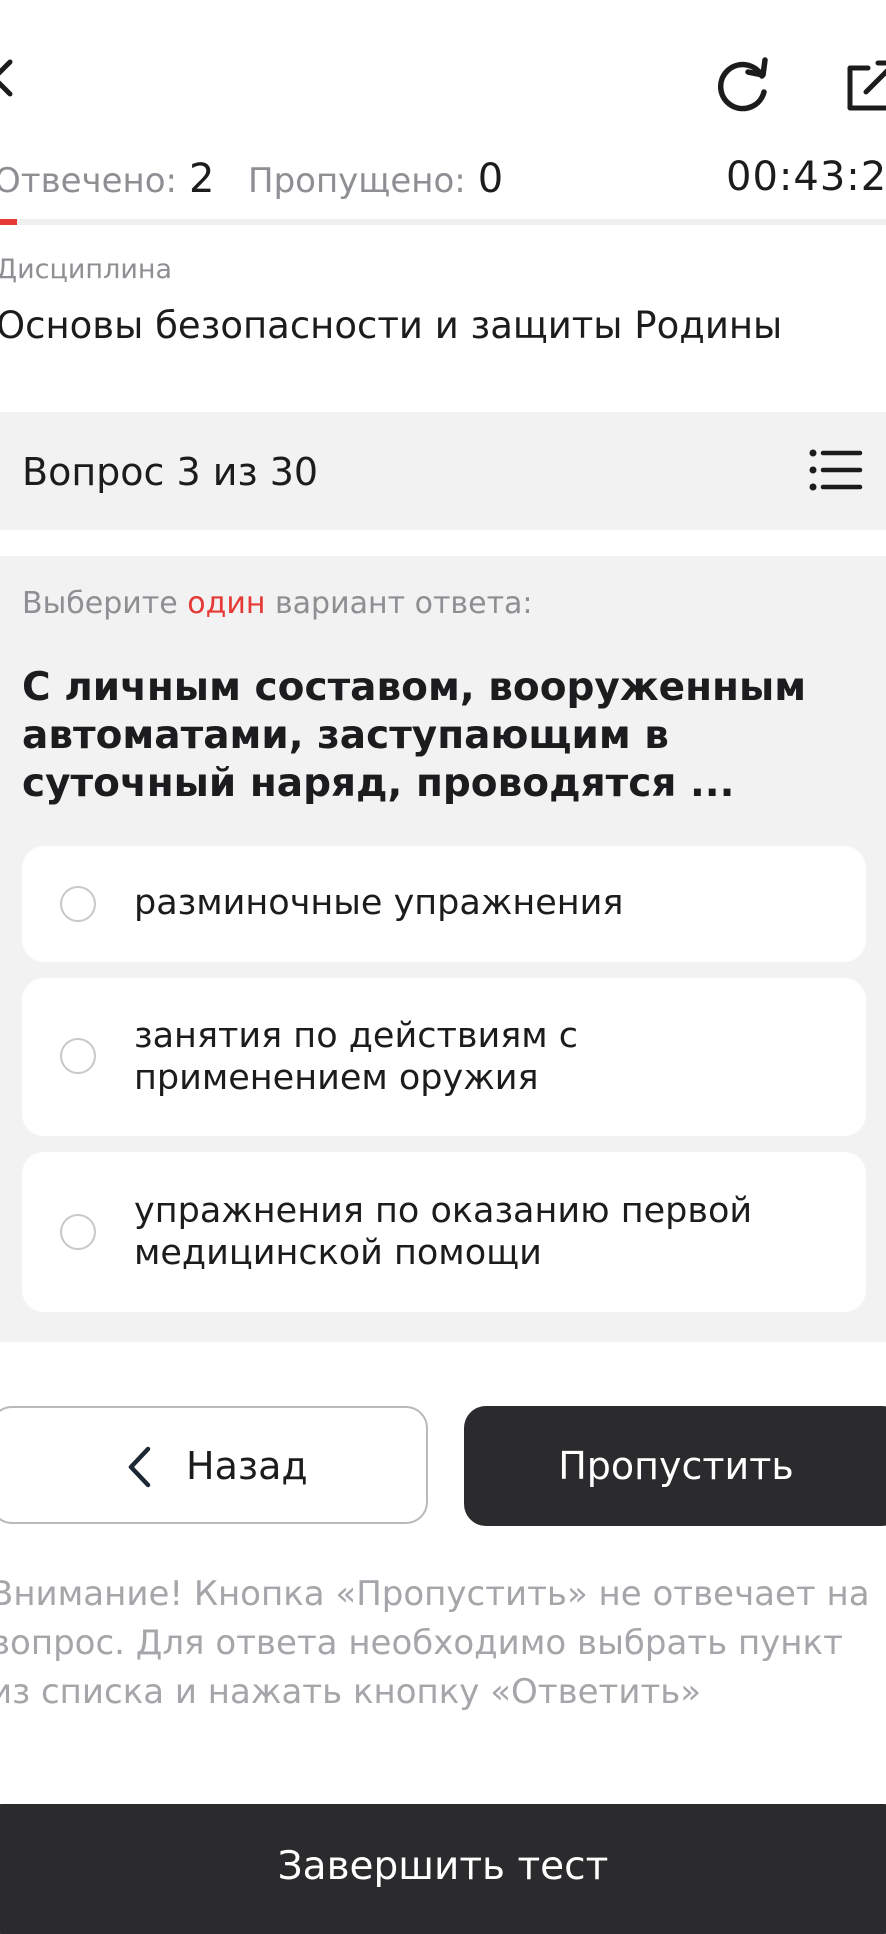 The image size is (886, 1934). What do you see at coordinates (743, 85) in the screenshot?
I see `refresh-icon` at bounding box center [743, 85].